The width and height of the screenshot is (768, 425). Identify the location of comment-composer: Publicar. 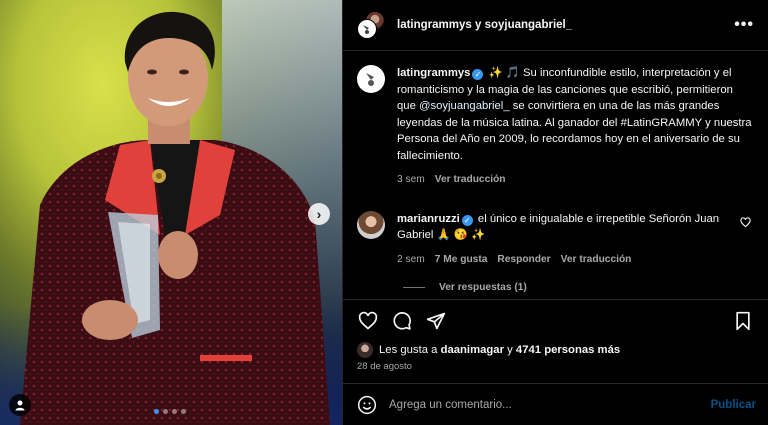
(555, 404).